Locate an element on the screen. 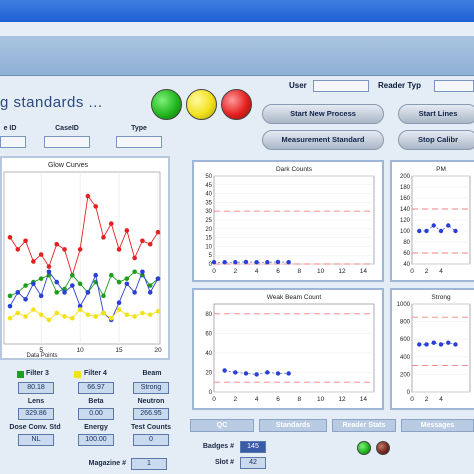  chart-x-tick-label: 10 is located at coordinates (321, 399).